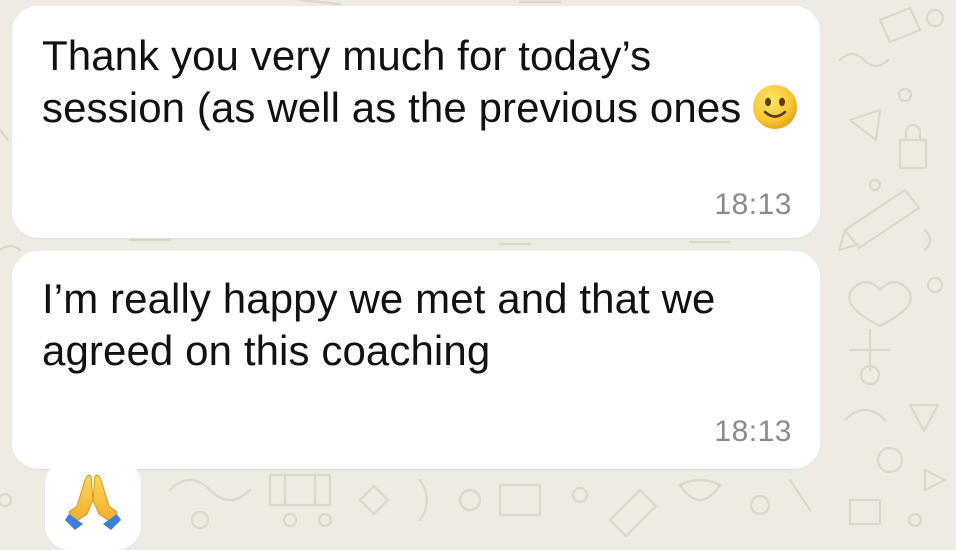  I want to click on slightly-smiling-face-icon, so click(775, 113).